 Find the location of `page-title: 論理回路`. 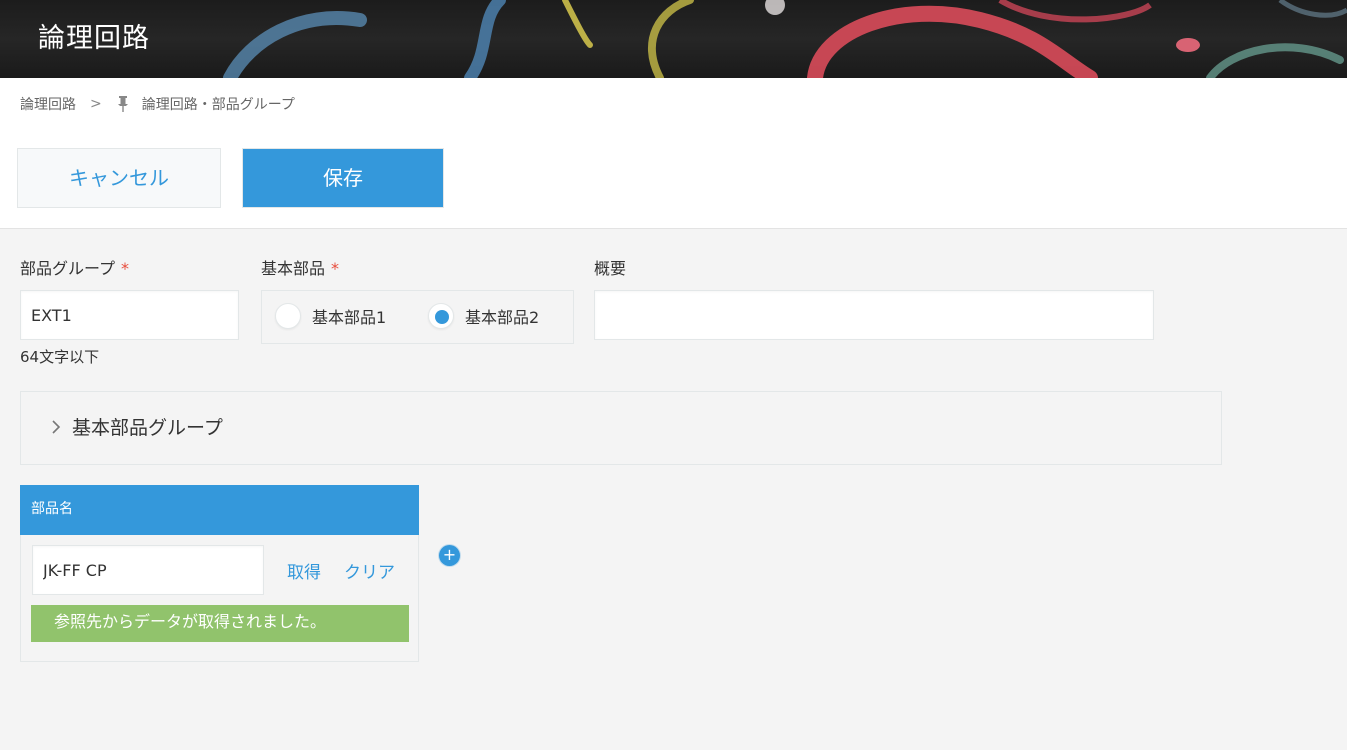

page-title: 論理回路 is located at coordinates (94, 38).